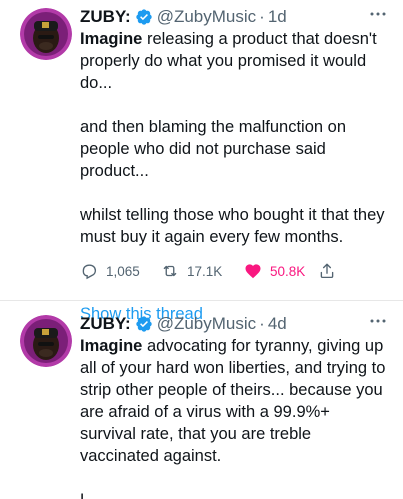 Image resolution: width=403 pixels, height=499 pixels. Describe the element at coordinates (277, 17) in the screenshot. I see `timestamp: 1d` at that location.